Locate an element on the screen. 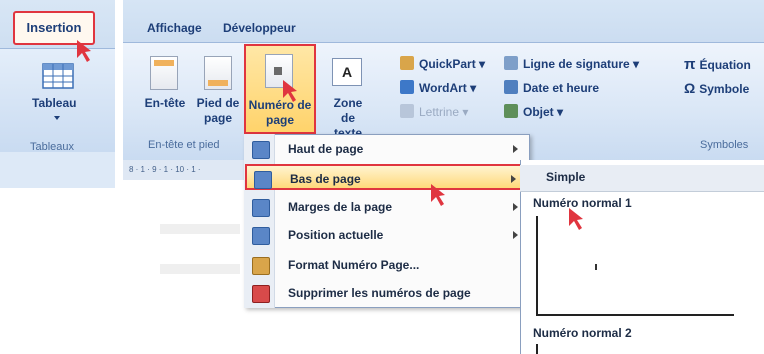 The width and height of the screenshot is (764, 354). symbole-label: Symbole is located at coordinates (724, 89).